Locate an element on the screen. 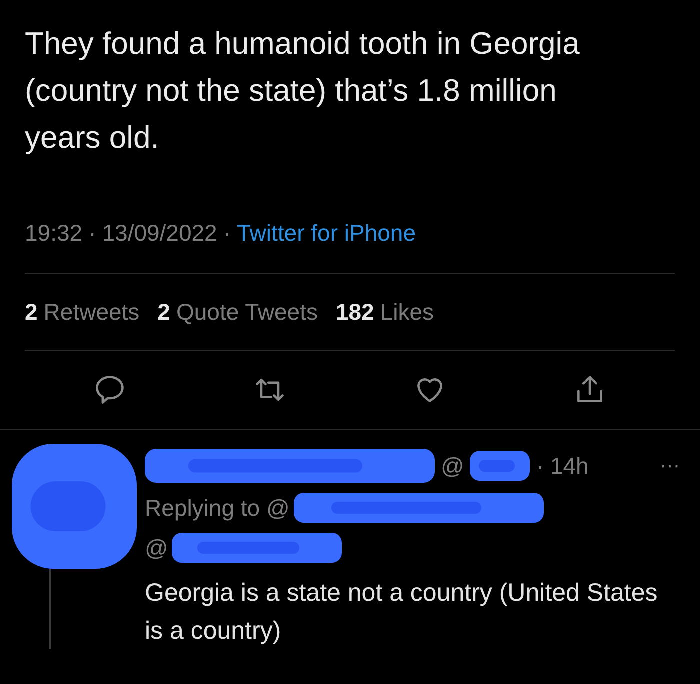 This screenshot has width=700, height=684. tweet-date: 13/09/2022 is located at coordinates (160, 233).